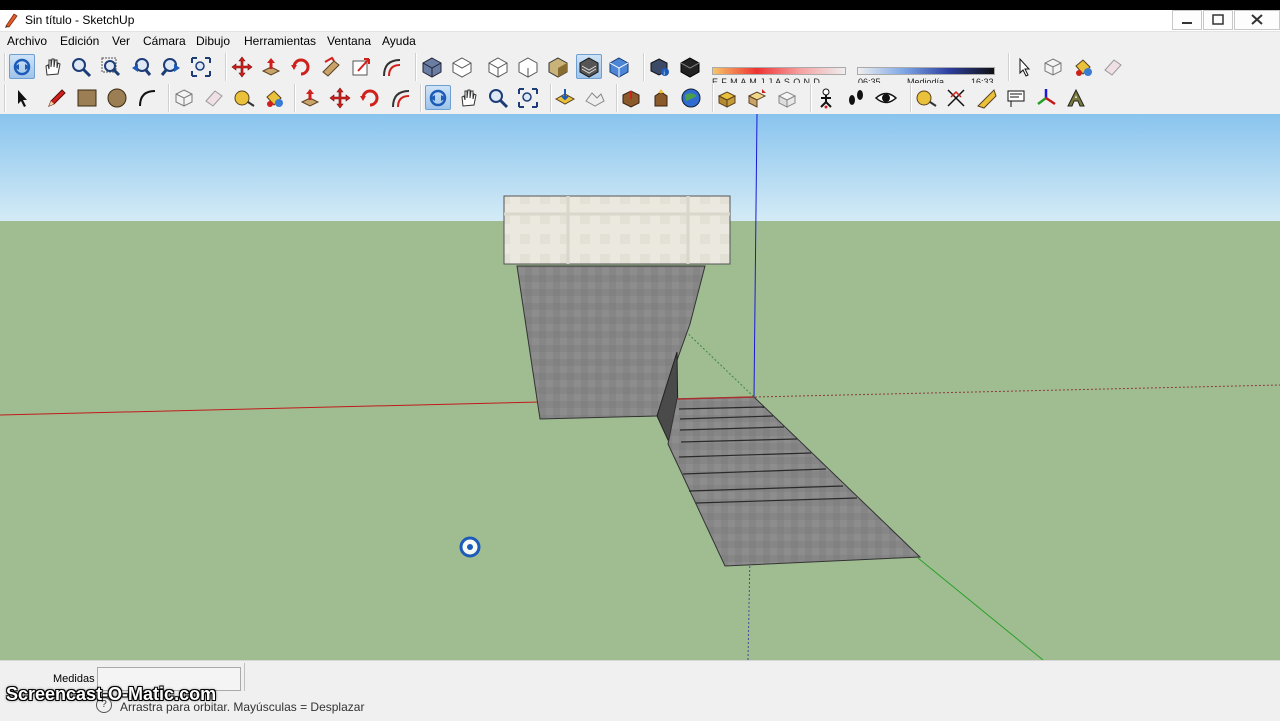  Describe the element at coordinates (986, 97) in the screenshot. I see `protractor-button` at that location.